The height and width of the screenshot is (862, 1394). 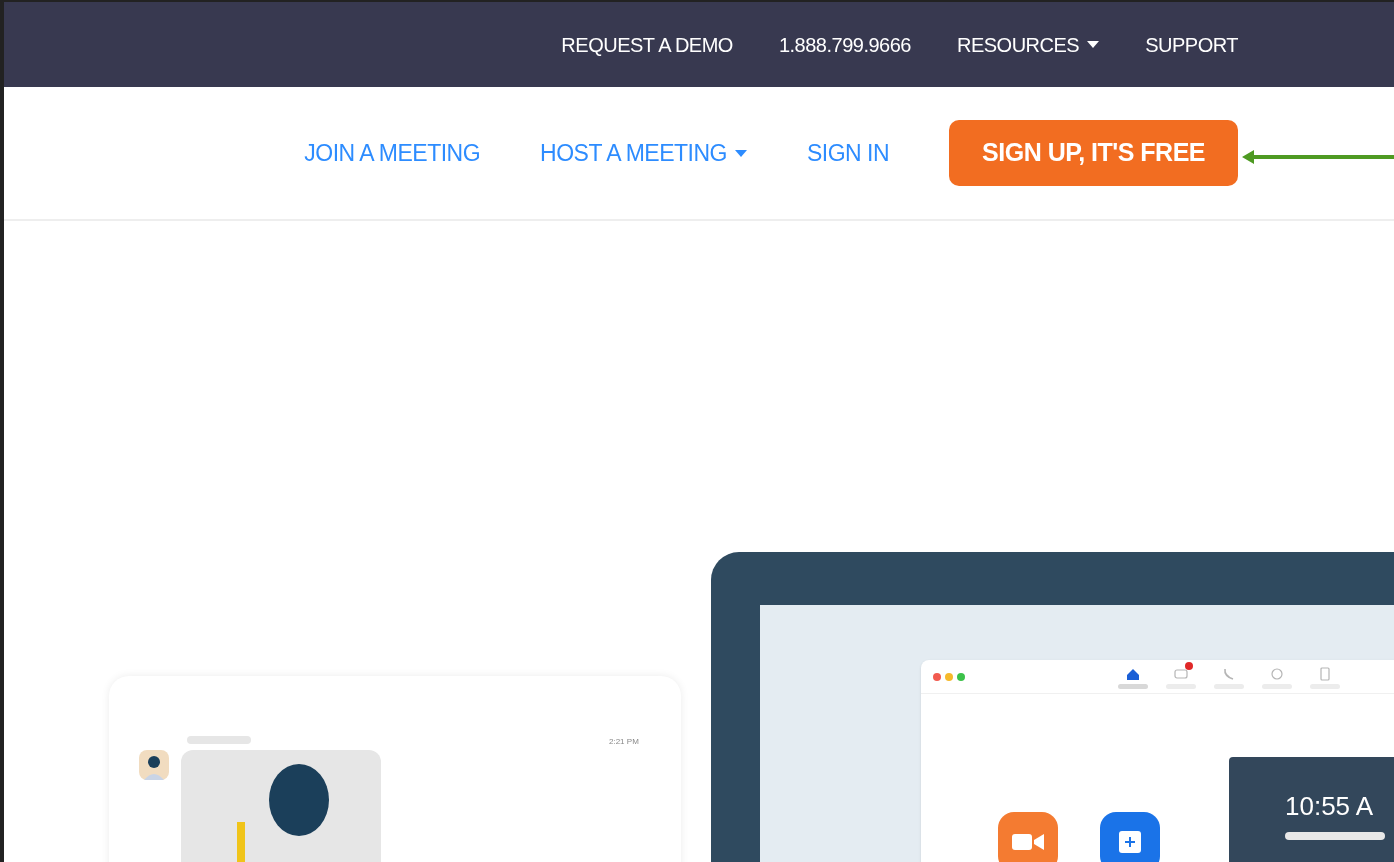 What do you see at coordinates (1181, 674) in the screenshot?
I see `chat-icon` at bounding box center [1181, 674].